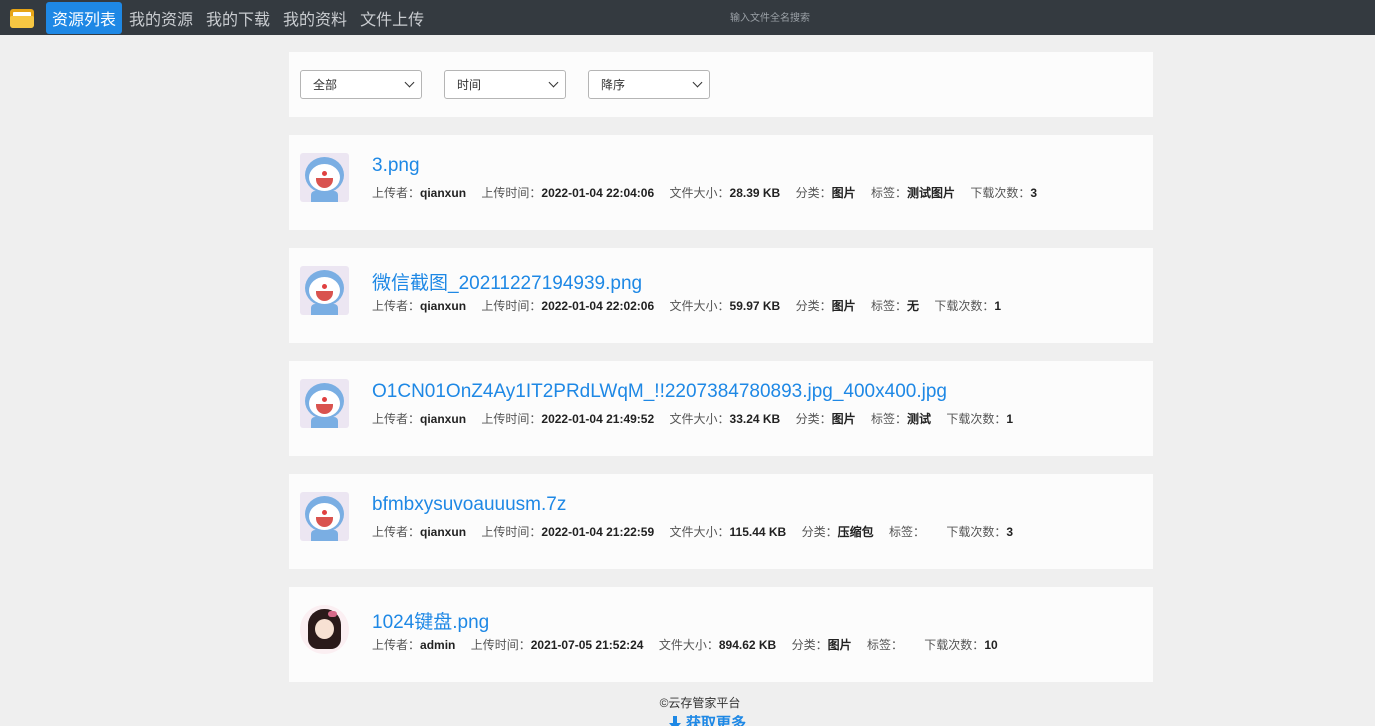 This screenshot has width=1375, height=726. Describe the element at coordinates (469, 85) in the screenshot. I see `sort-by-select-value: 时间` at that location.